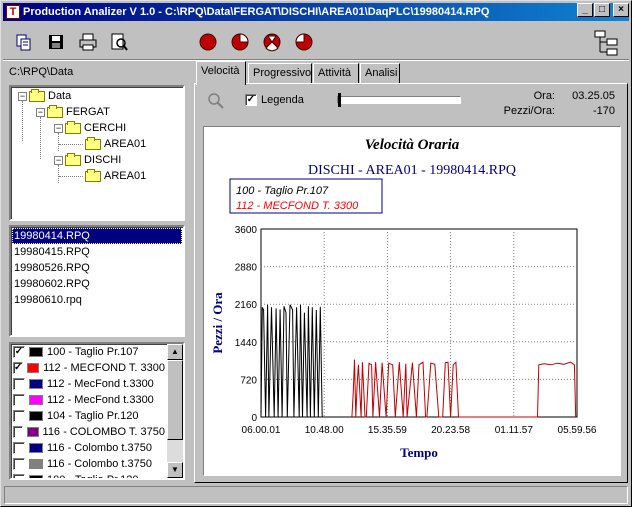 The width and height of the screenshot is (632, 507). I want to click on tree-node-cerchi: CERCHI, so click(95, 128).